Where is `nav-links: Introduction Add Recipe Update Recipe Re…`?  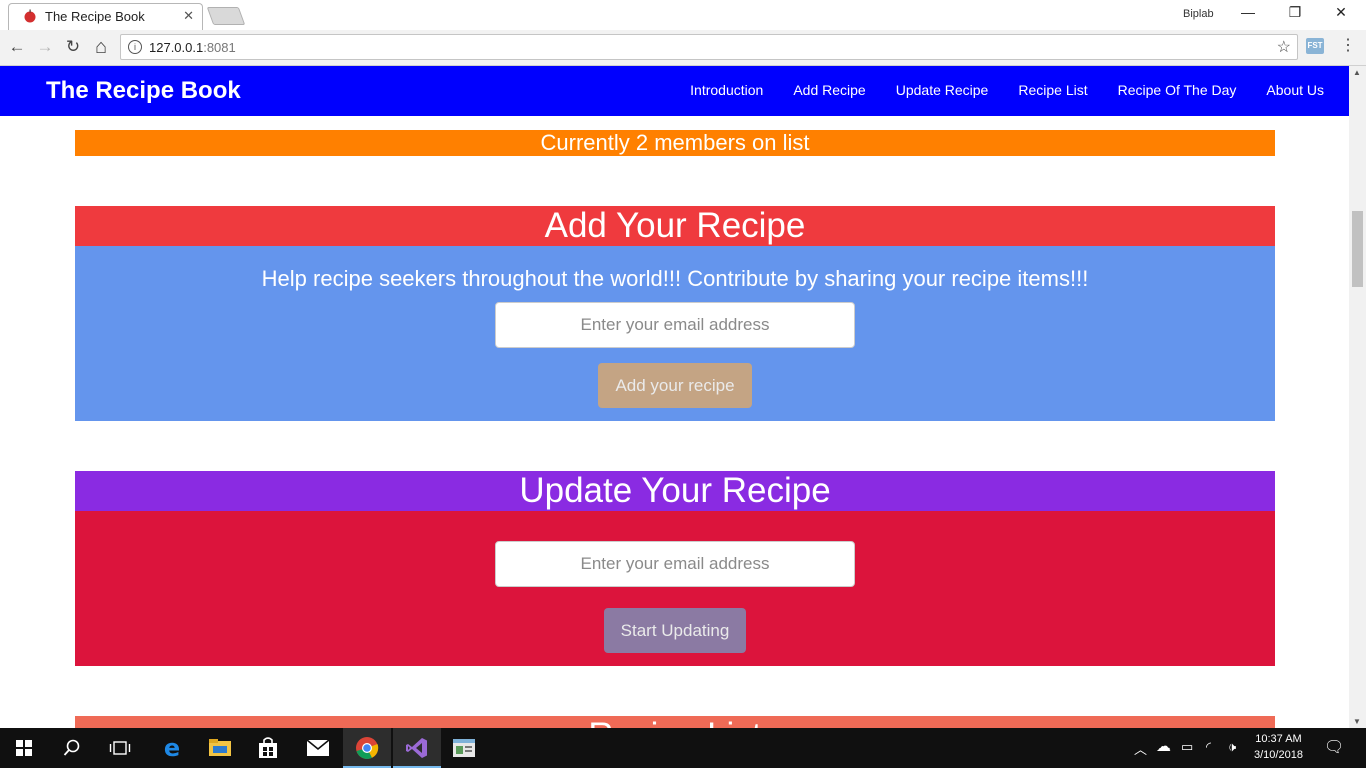 nav-links: Introduction Add Recipe Update Recipe Re… is located at coordinates (992, 90).